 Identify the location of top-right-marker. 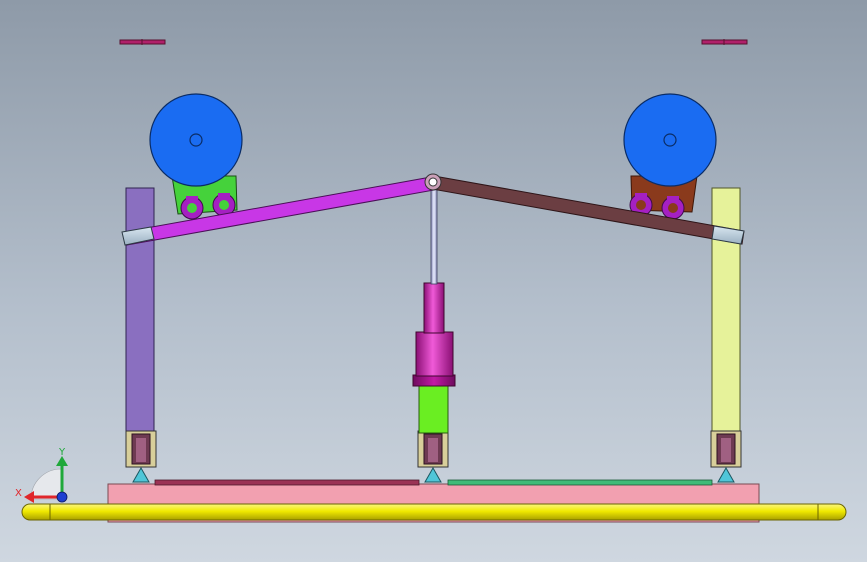
(724, 42).